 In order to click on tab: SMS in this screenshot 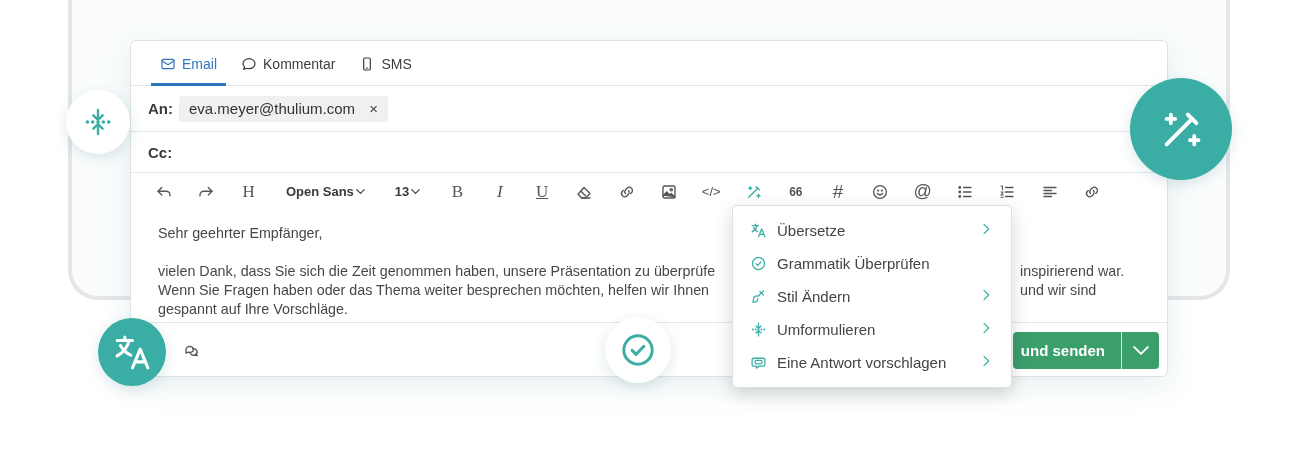, I will do `click(385, 63)`.